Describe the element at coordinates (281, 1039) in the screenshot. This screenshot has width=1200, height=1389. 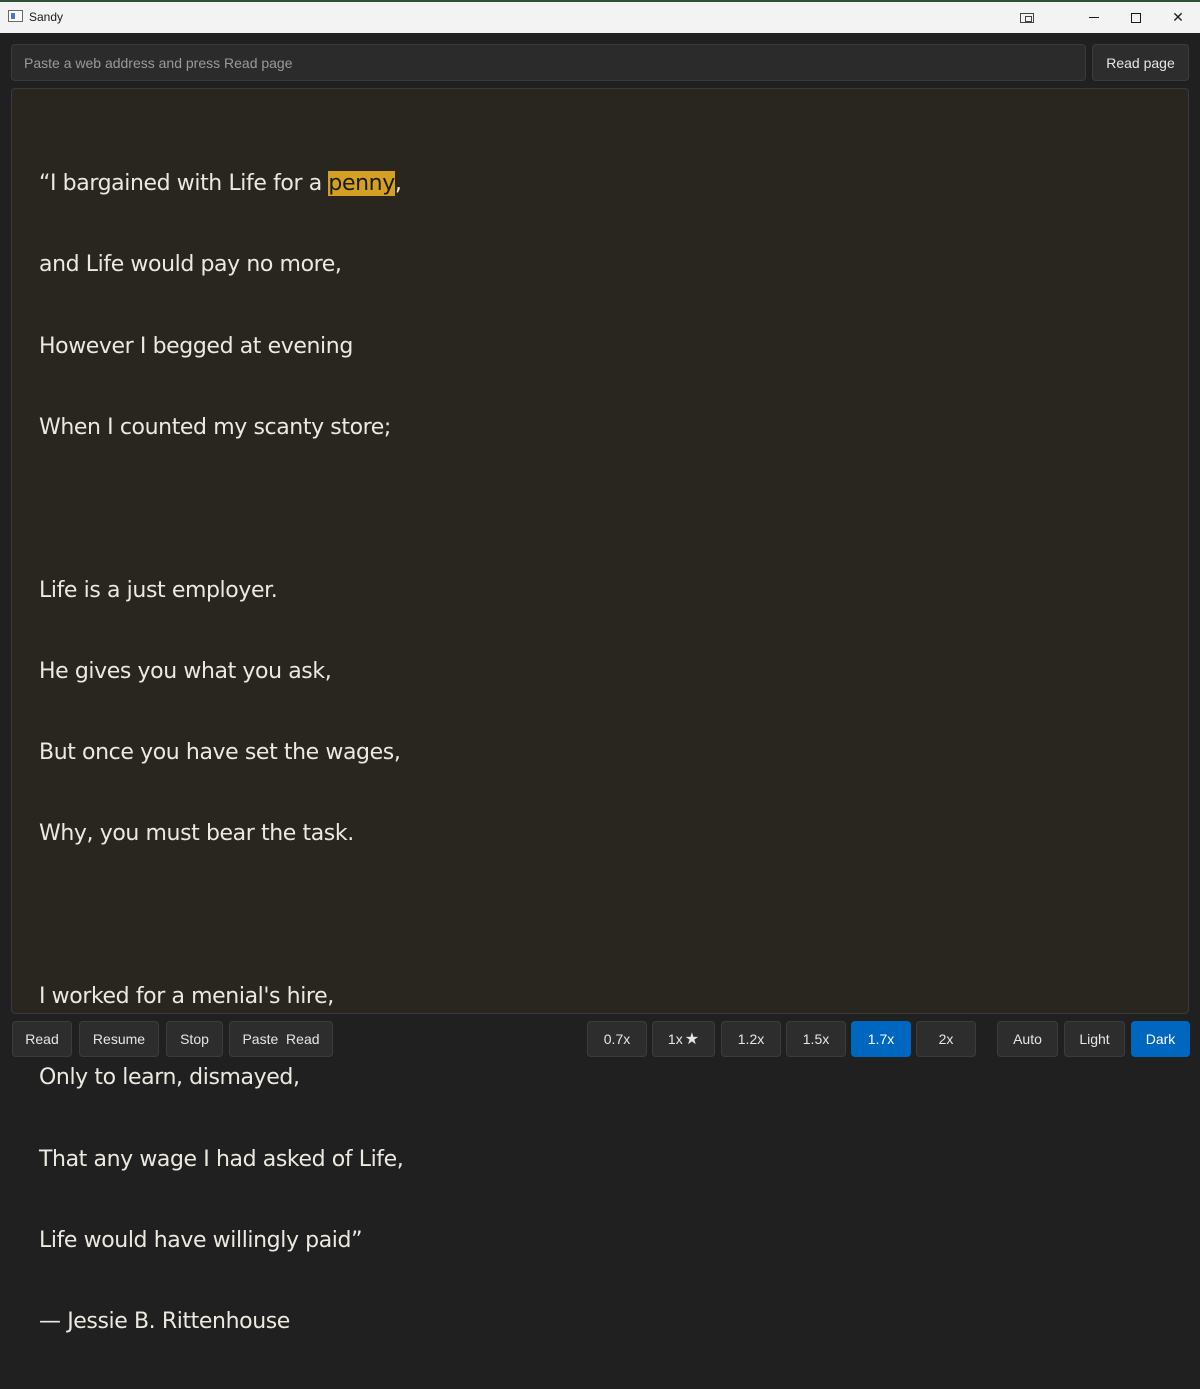
I see `paste-read-button: Paste Read` at that location.